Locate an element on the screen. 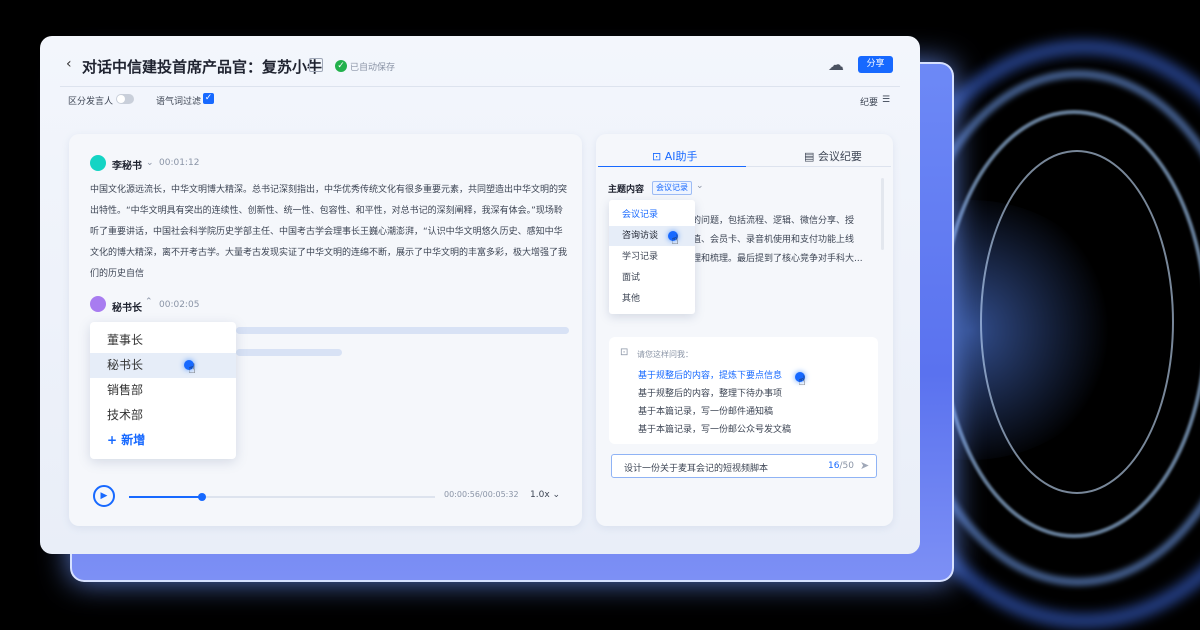 Image resolution: width=1200 pixels, height=630 pixels. speaker-toggle is located at coordinates (125, 99).